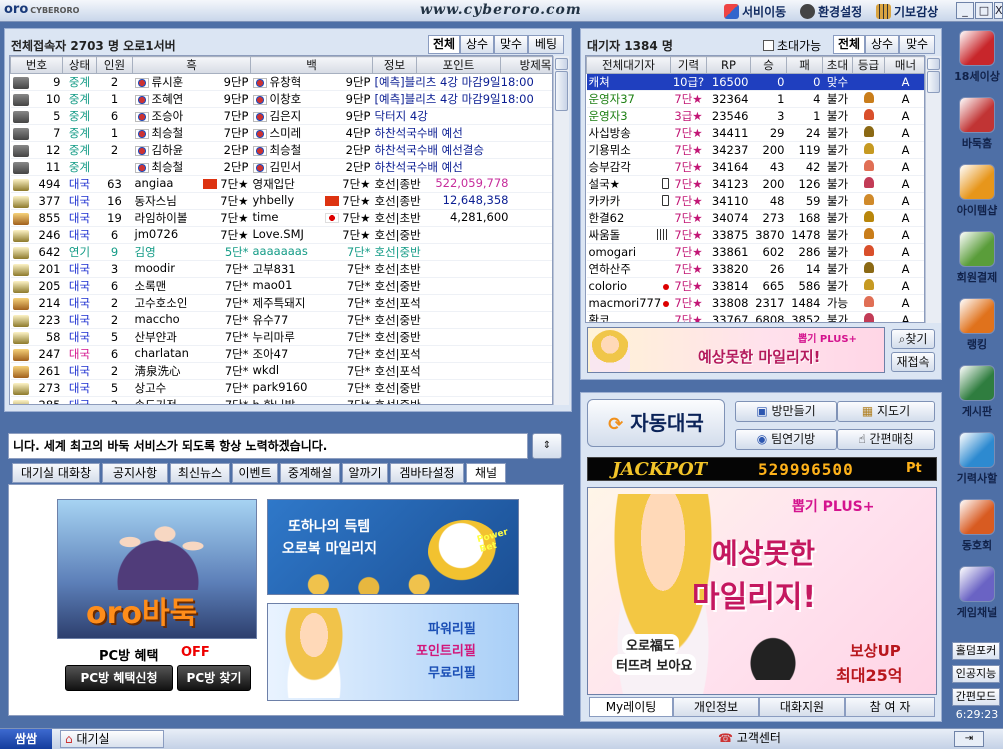 The height and width of the screenshot is (749, 1003). What do you see at coordinates (526, 65) in the screenshot?
I see `games-col-header: 방제목` at bounding box center [526, 65].